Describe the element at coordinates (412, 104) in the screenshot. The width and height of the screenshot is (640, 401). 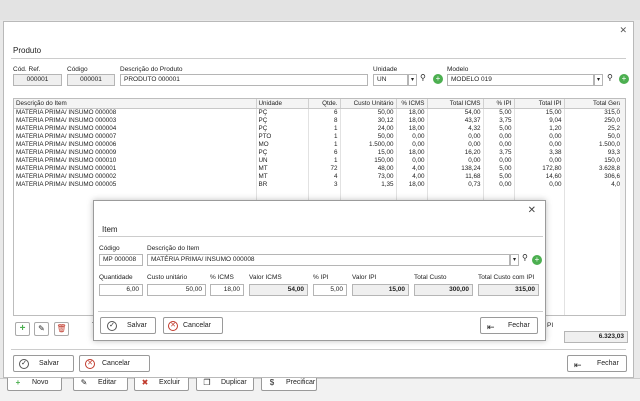
I see `column-header: % ICMS` at that location.